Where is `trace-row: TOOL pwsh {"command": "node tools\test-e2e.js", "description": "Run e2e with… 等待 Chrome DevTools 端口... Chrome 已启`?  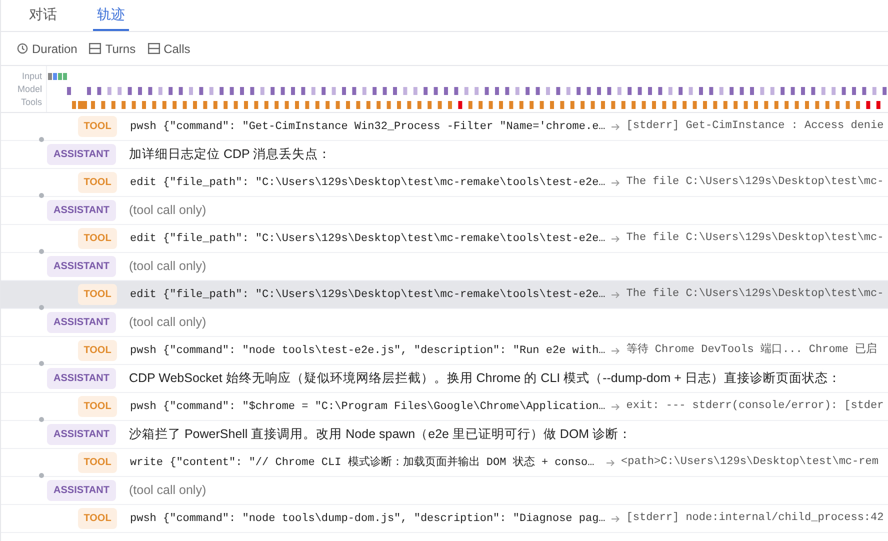
trace-row: TOOL pwsh {"command": "node tools\test-e2e.js", "description": "Run e2e with… 等待 Chrome DevTools 端口... Chrome 已启 is located at coordinates (444, 351).